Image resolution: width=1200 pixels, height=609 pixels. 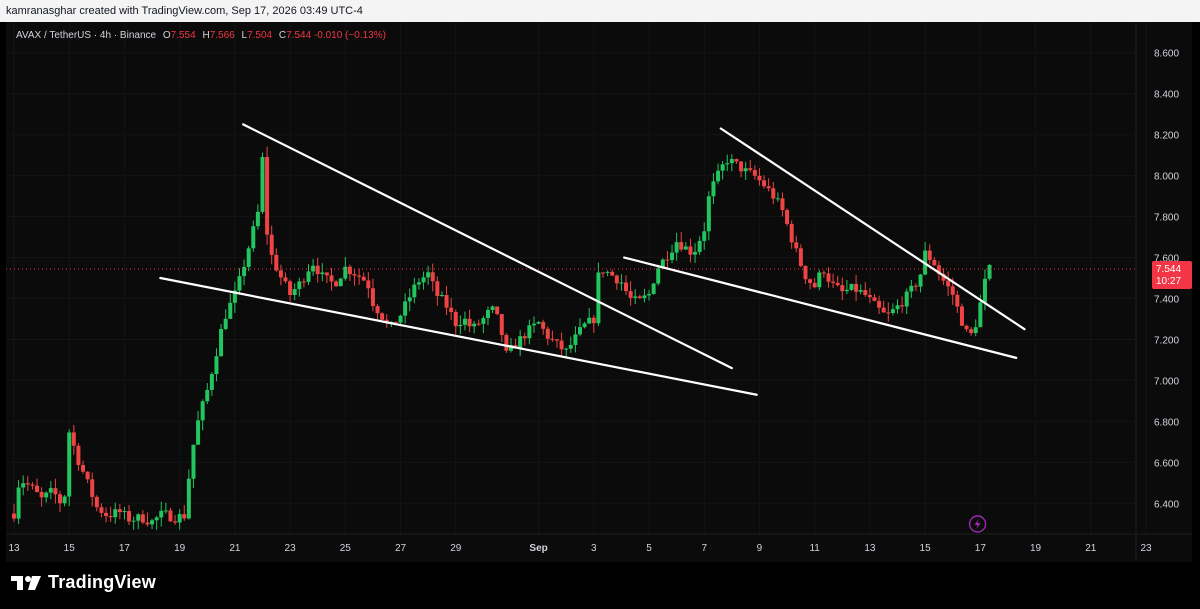 I want to click on price-axis-label: 6.800, so click(x=1166, y=422).